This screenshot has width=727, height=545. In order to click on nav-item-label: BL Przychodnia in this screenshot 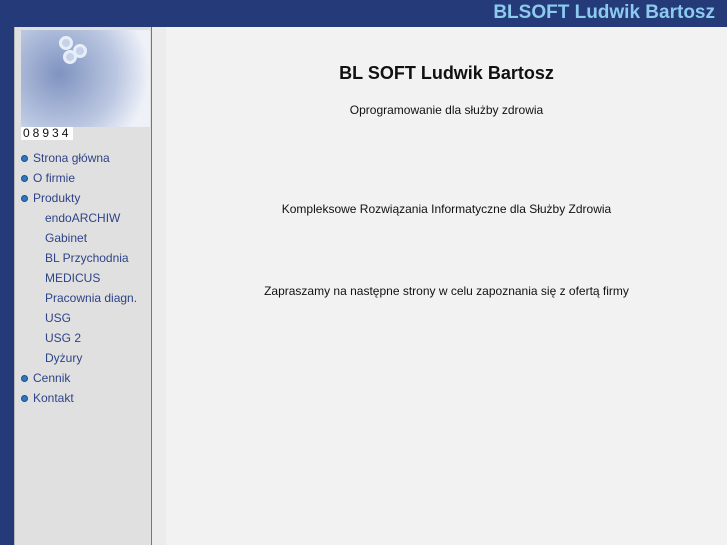, I will do `click(87, 258)`.